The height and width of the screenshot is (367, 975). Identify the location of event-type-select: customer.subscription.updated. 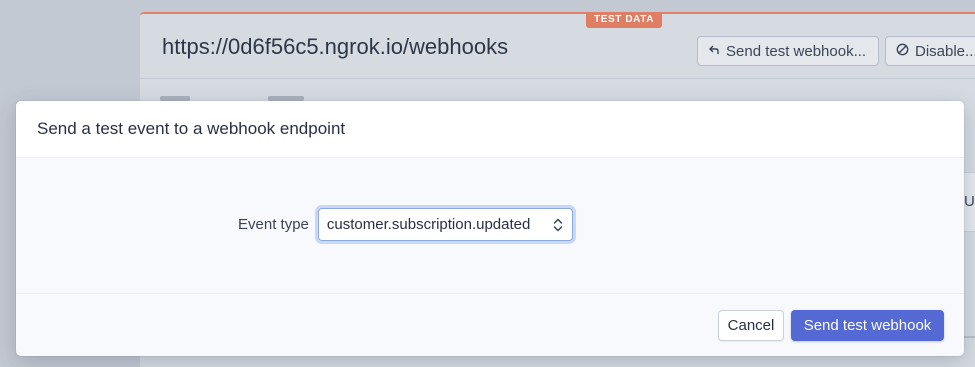
(445, 224).